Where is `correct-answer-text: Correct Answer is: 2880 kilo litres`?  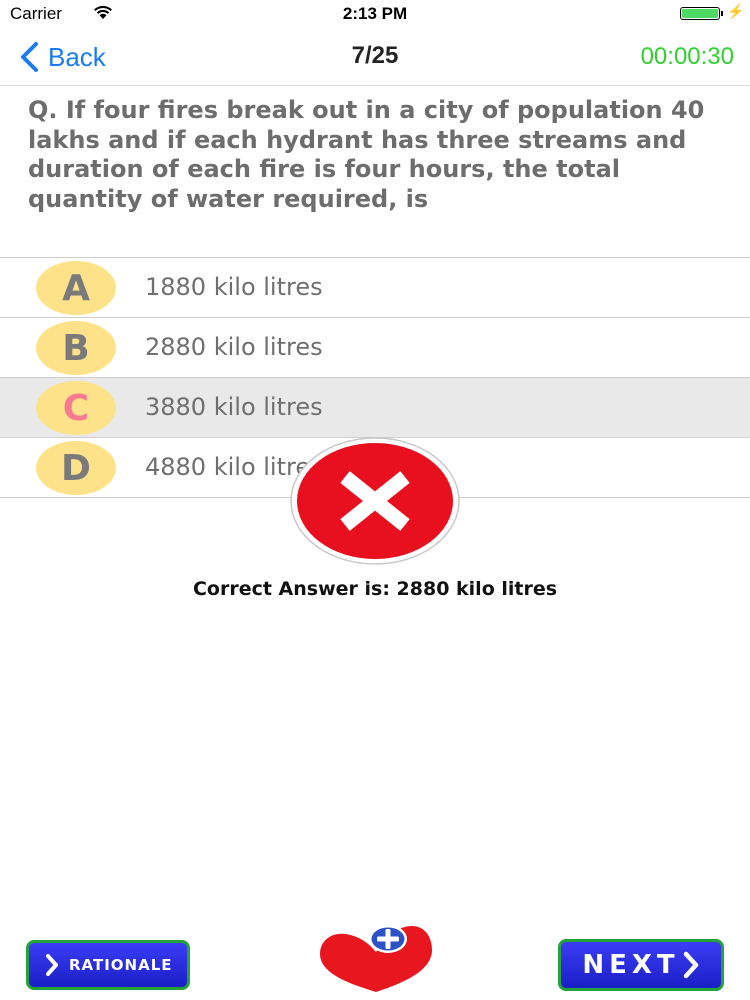 correct-answer-text: Correct Answer is: 2880 kilo litres is located at coordinates (375, 589).